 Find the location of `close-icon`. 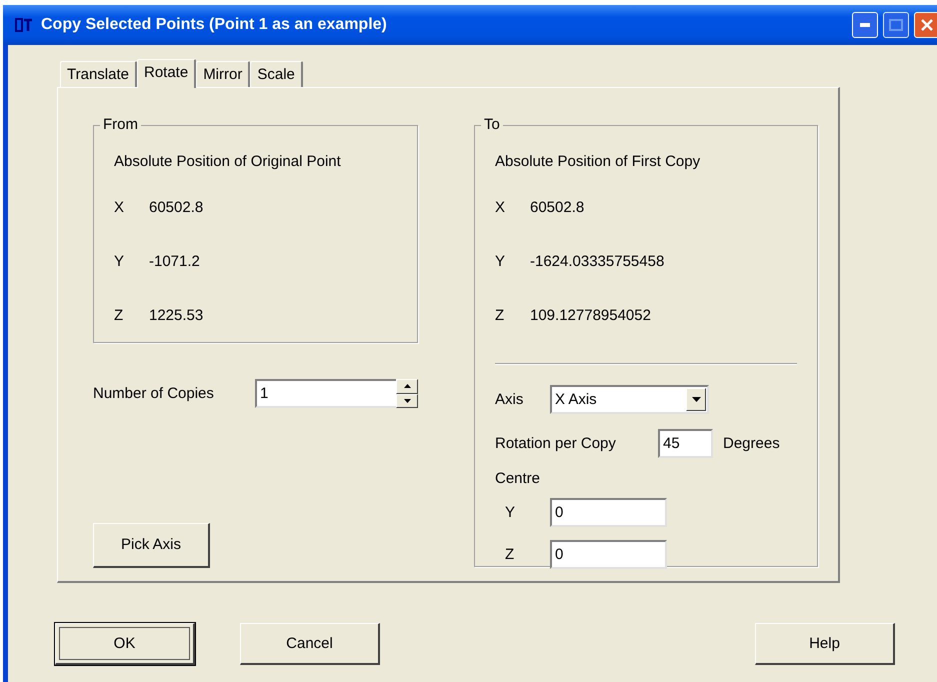

close-icon is located at coordinates (927, 25).